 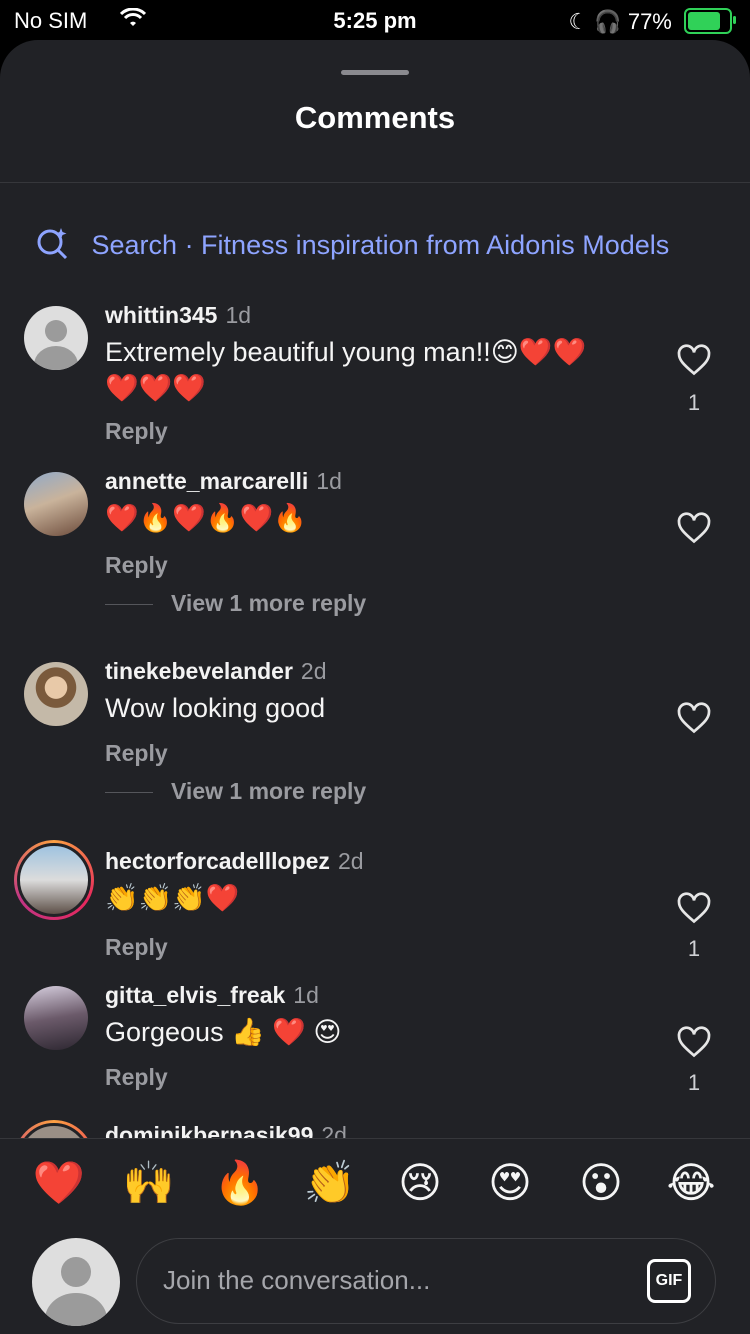 What do you see at coordinates (691, 1183) in the screenshot?
I see `reaction-laughing: 😂` at bounding box center [691, 1183].